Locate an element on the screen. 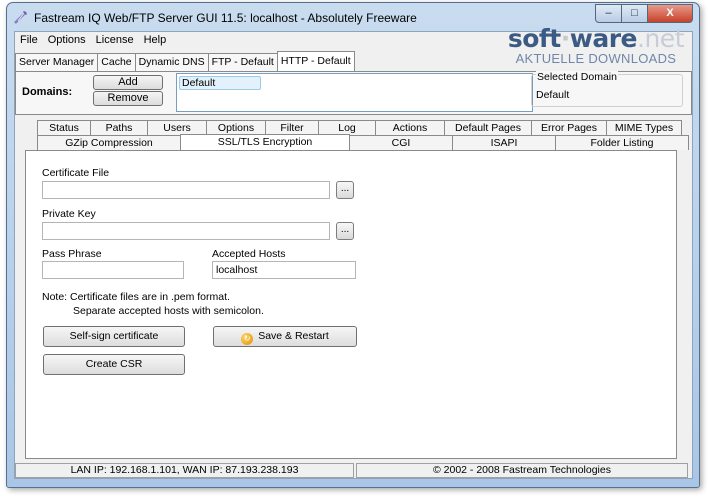  tab-ftp-default: FTP - Default is located at coordinates (242, 62).